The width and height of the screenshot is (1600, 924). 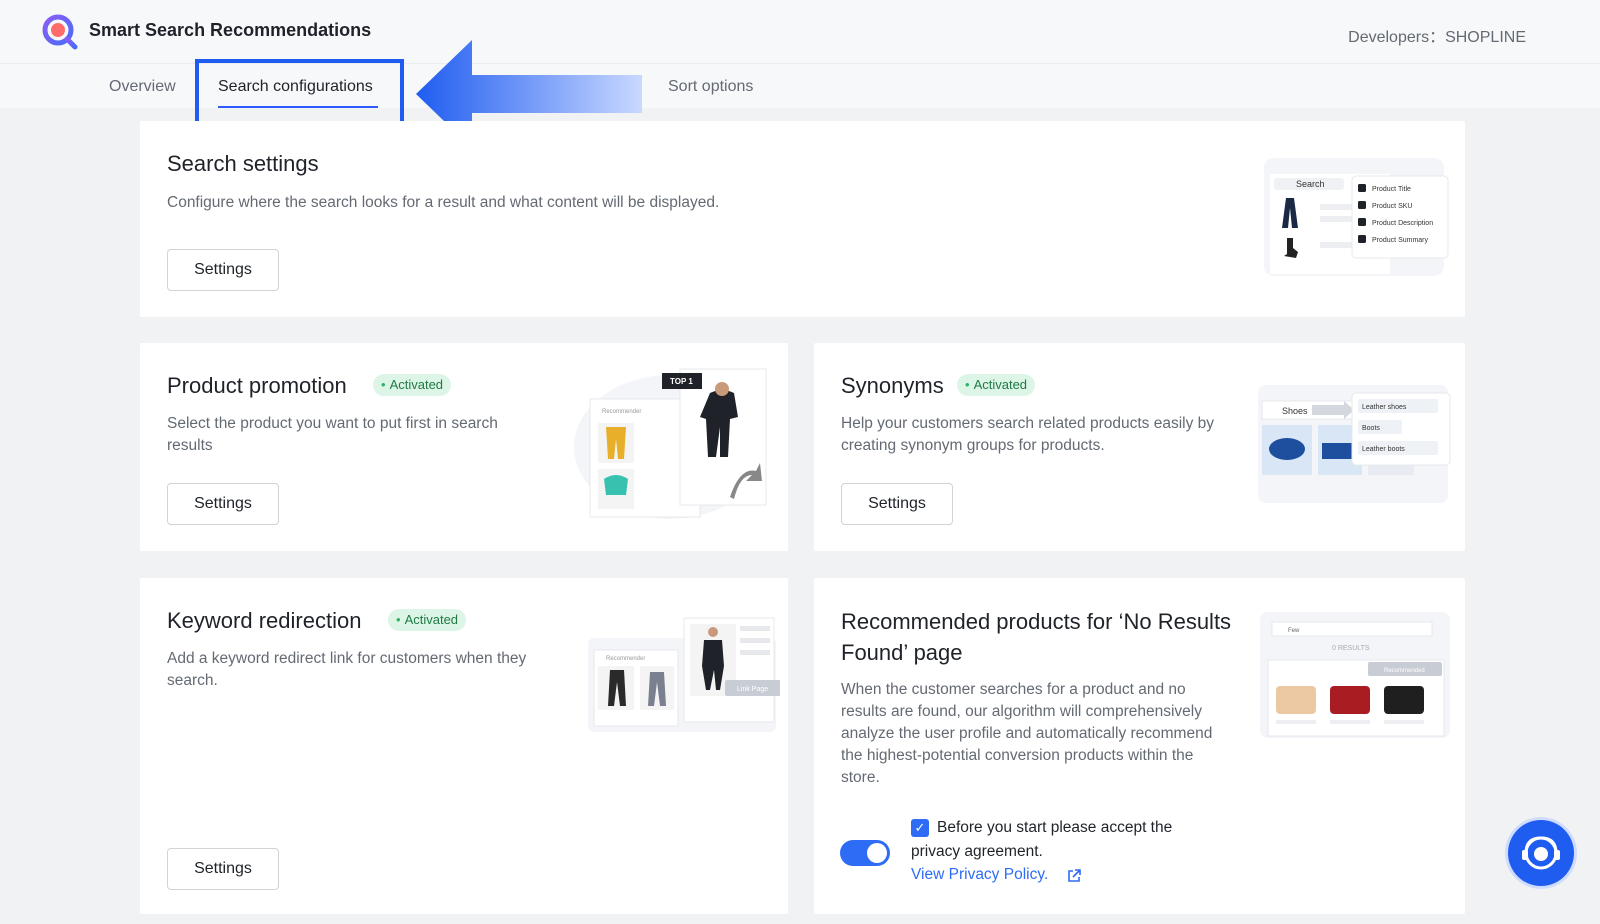 What do you see at coordinates (1351, 648) in the screenshot?
I see `svg-text: 0 RESULTS` at bounding box center [1351, 648].